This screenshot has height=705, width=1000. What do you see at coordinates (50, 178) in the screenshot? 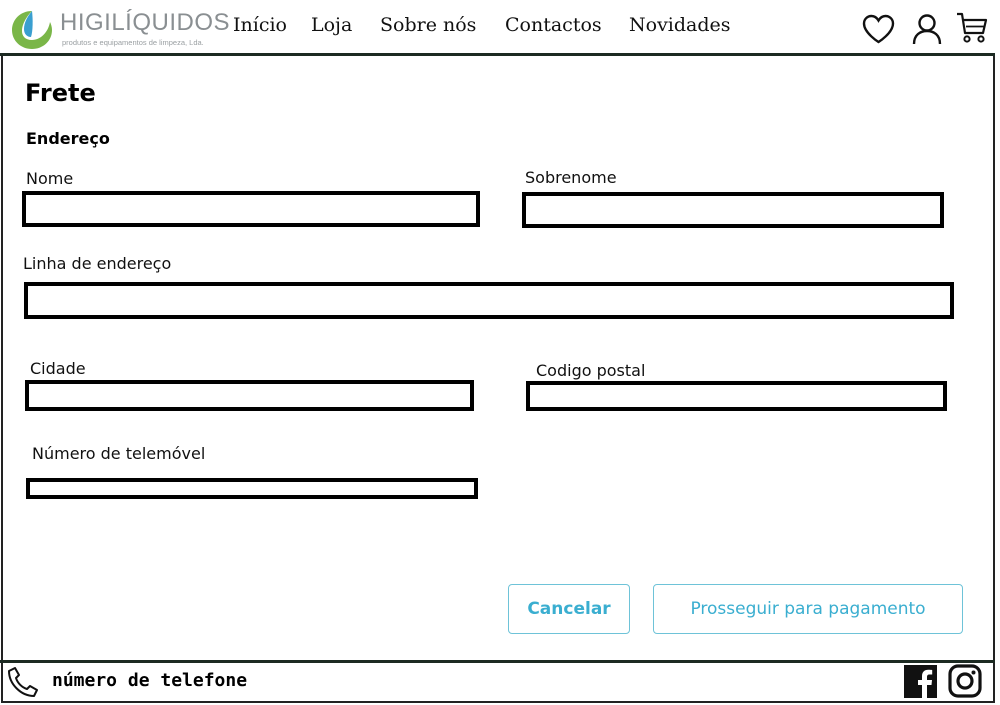
I see `label-nome: Nome` at bounding box center [50, 178].